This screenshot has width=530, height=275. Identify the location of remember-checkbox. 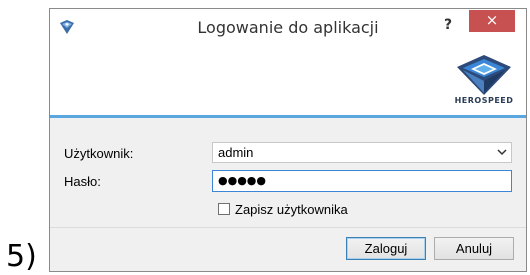
(224, 209).